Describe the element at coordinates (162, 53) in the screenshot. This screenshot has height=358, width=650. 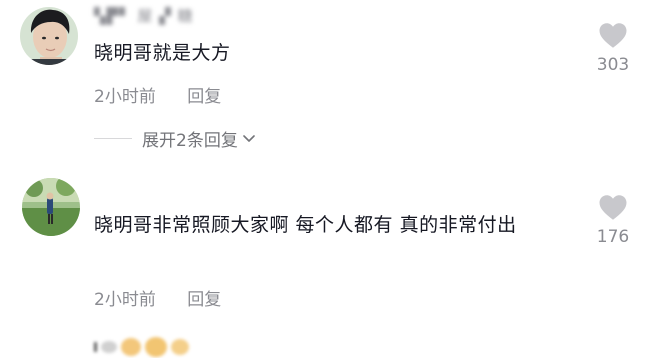
I see `comment-text: 晓明哥就是大方` at that location.